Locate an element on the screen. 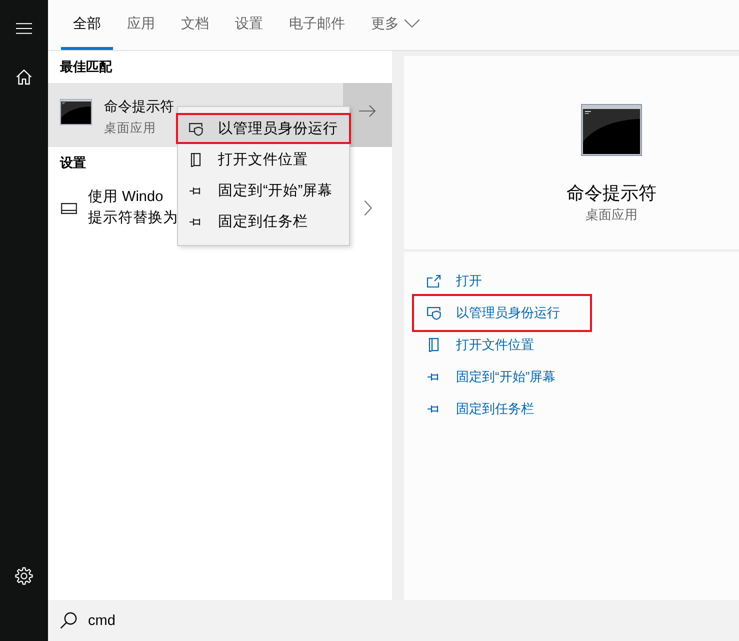 The width and height of the screenshot is (739, 641). section-heading: 设置 is located at coordinates (73, 163).